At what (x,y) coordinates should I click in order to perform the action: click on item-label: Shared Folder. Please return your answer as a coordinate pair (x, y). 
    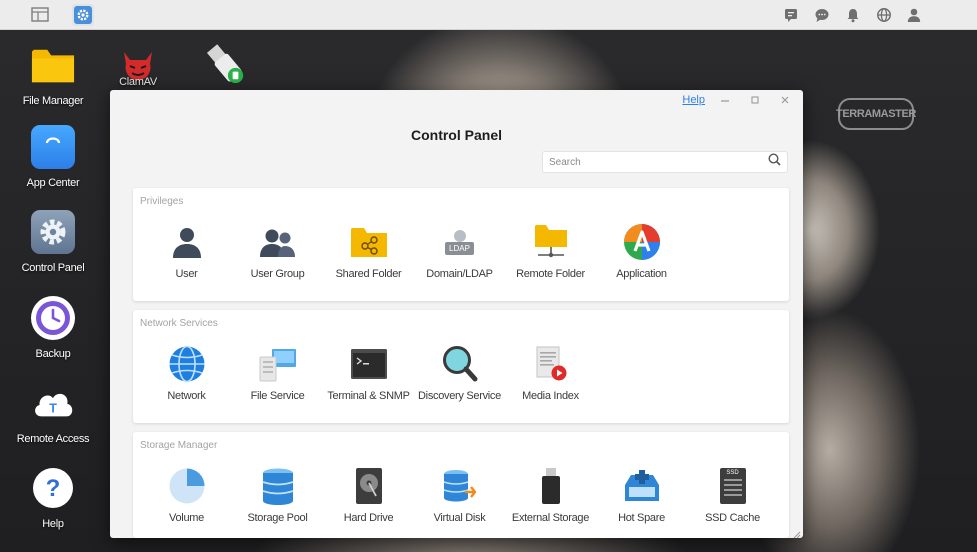
    Looking at the image, I should click on (368, 274).